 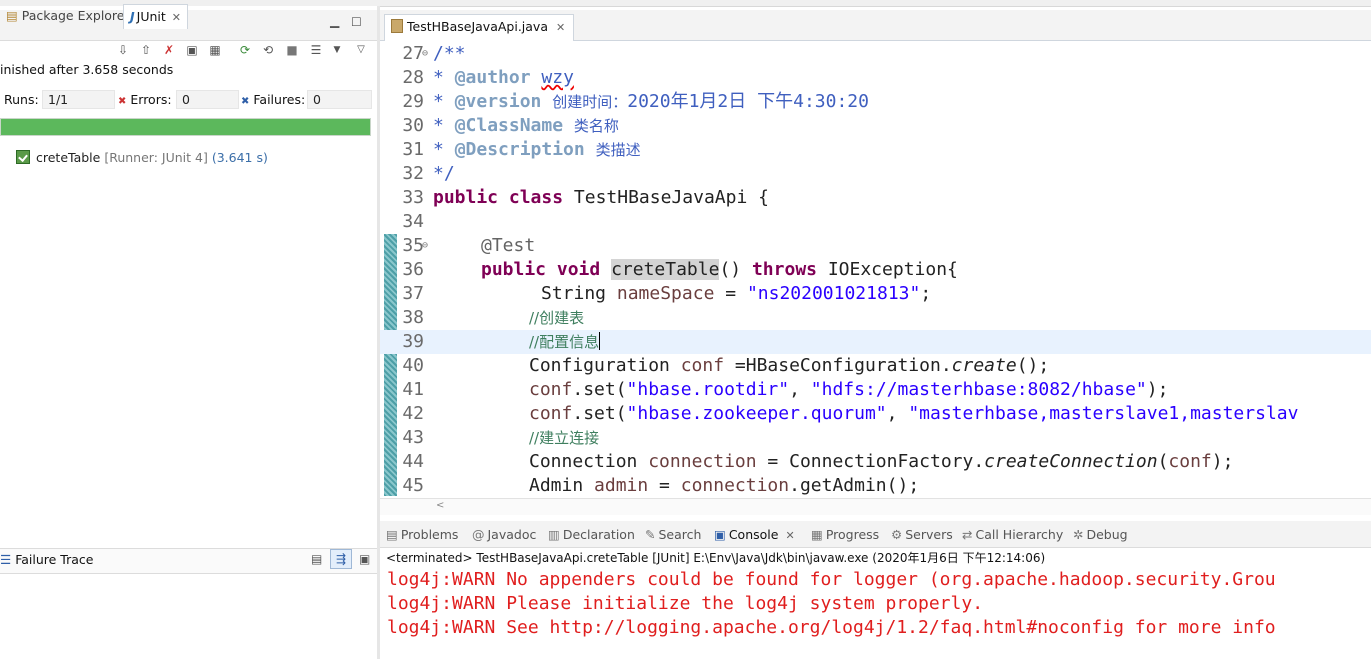 I want to click on test-tree-item: creteTable [Runner: JUnit 4] (3.641 s), so click(x=142, y=157).